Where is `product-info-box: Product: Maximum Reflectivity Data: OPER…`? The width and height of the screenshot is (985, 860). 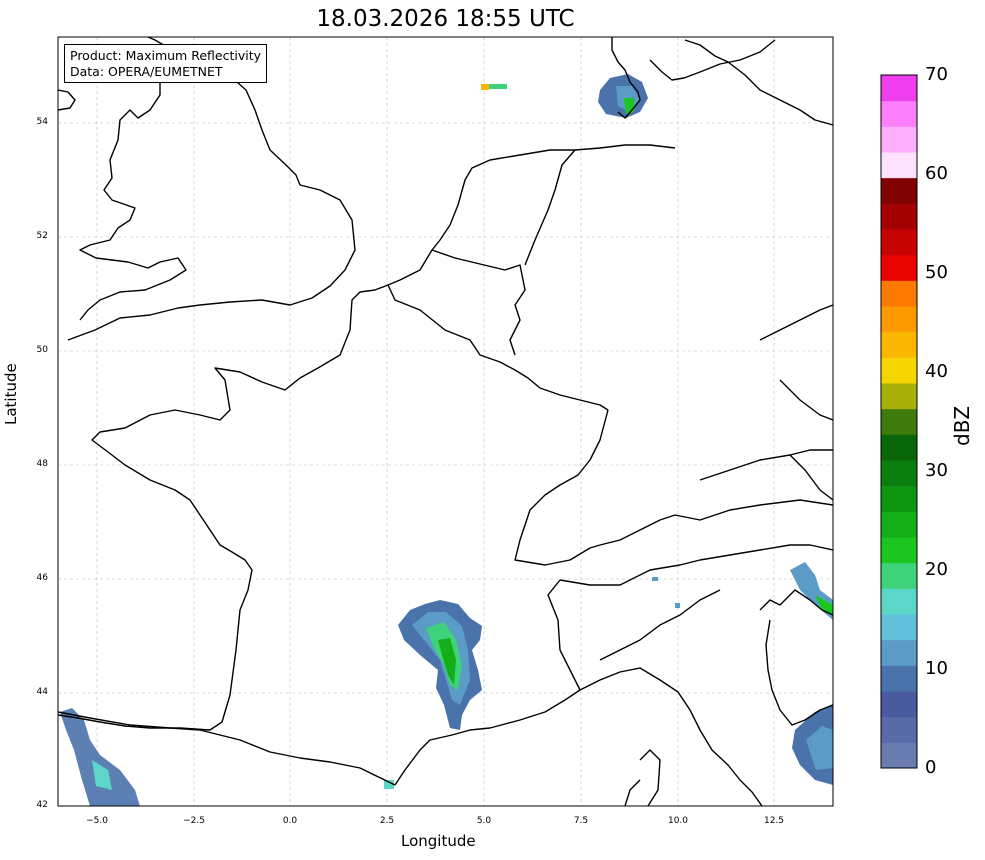
product-info-box: Product: Maximum Reflectivity Data: OPER… is located at coordinates (166, 63).